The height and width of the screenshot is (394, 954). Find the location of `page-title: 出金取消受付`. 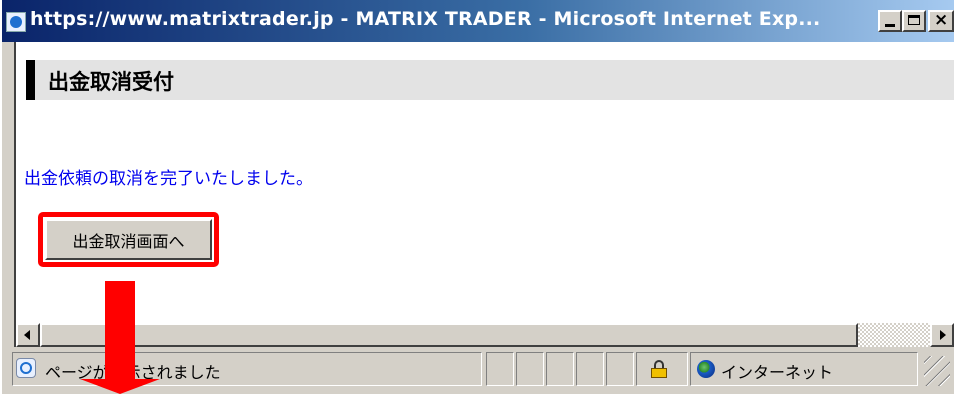

page-title: 出金取消受付 is located at coordinates (111, 82).